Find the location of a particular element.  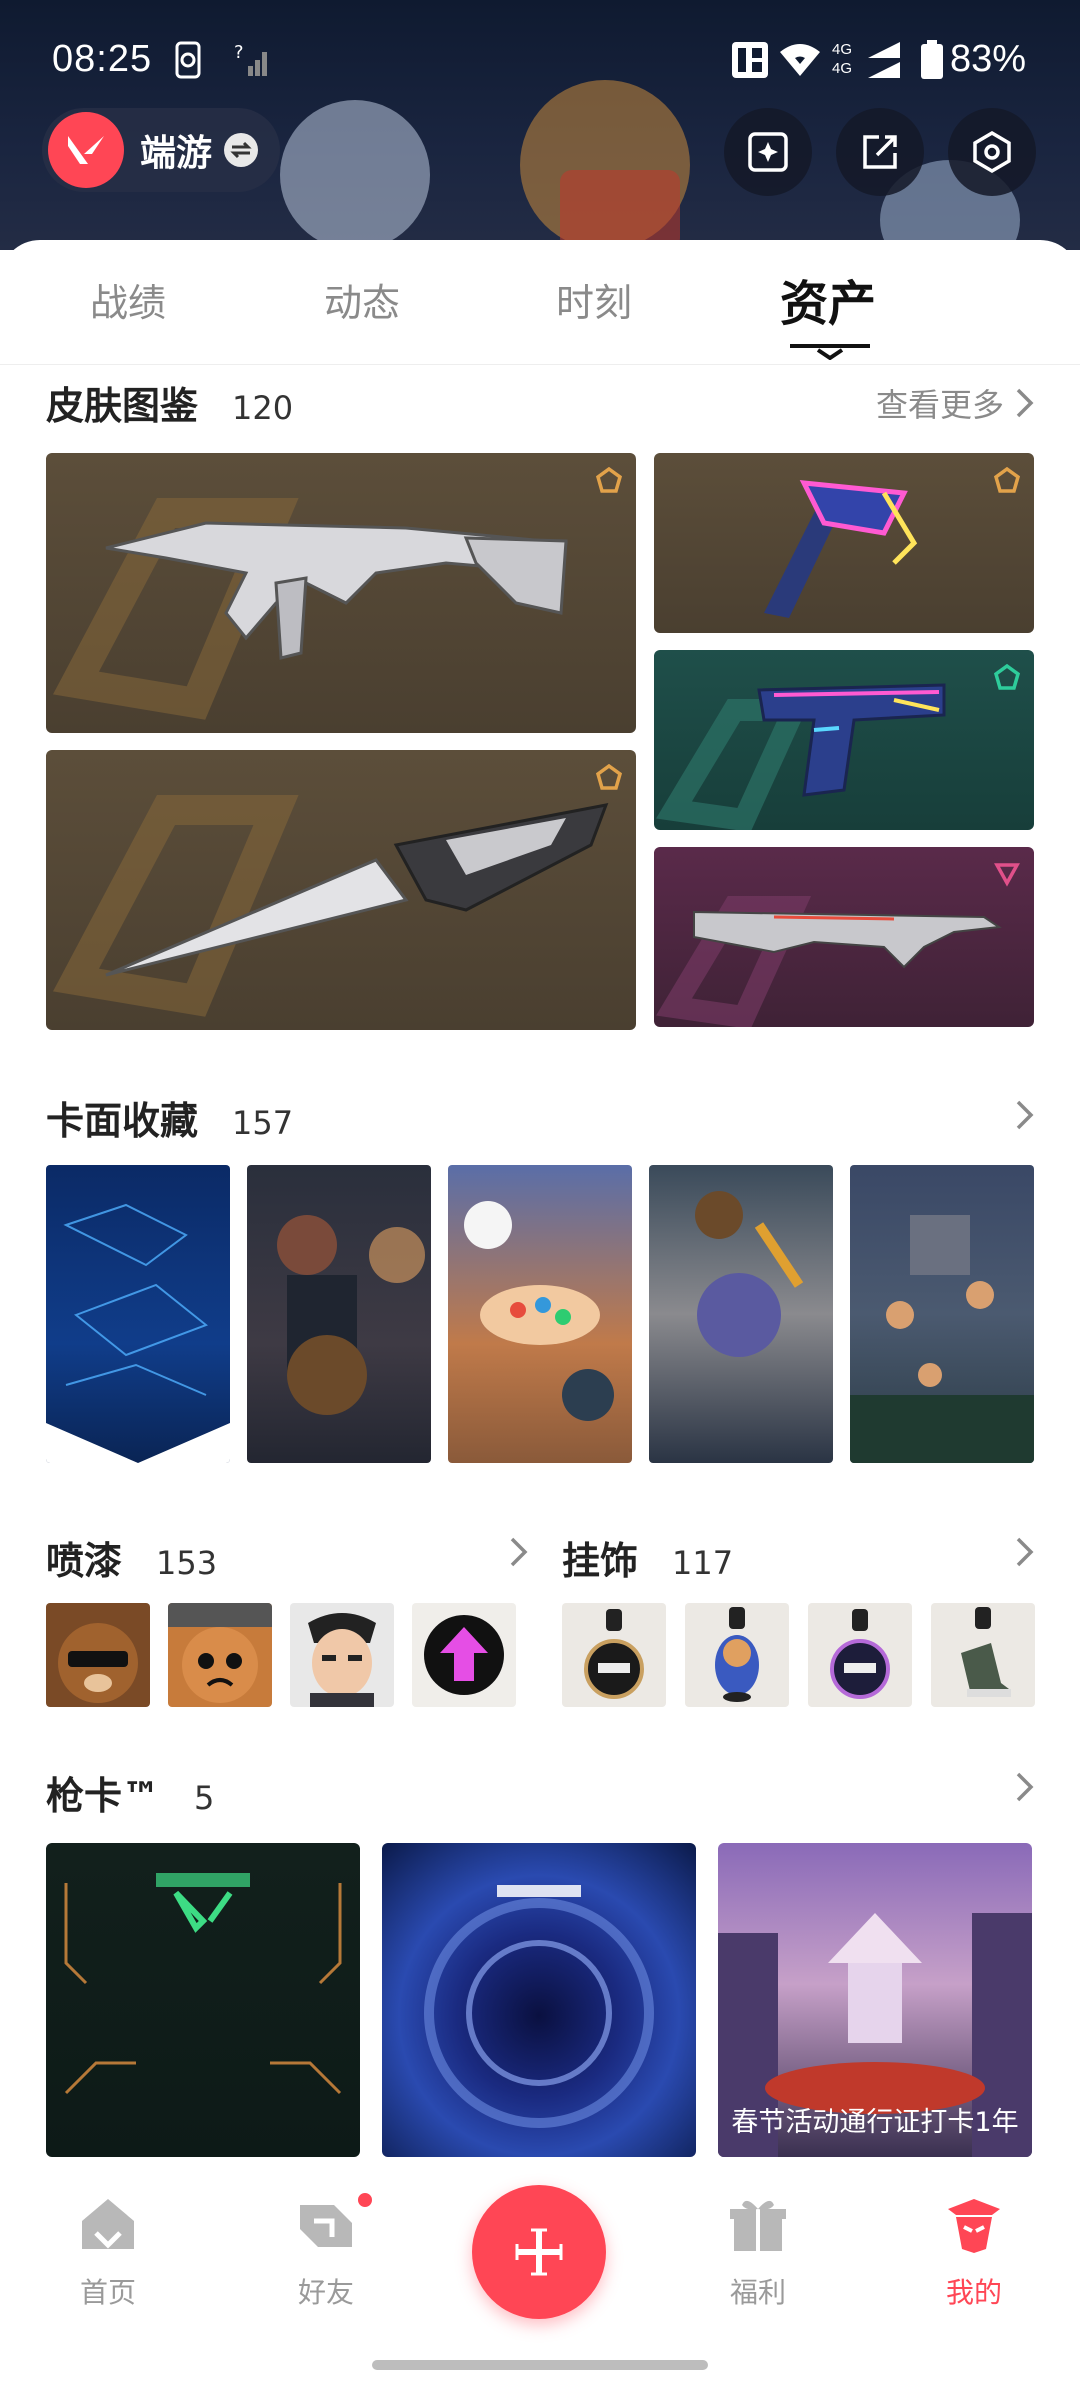

section-title: 卡面收藏 is located at coordinates (122, 1121).